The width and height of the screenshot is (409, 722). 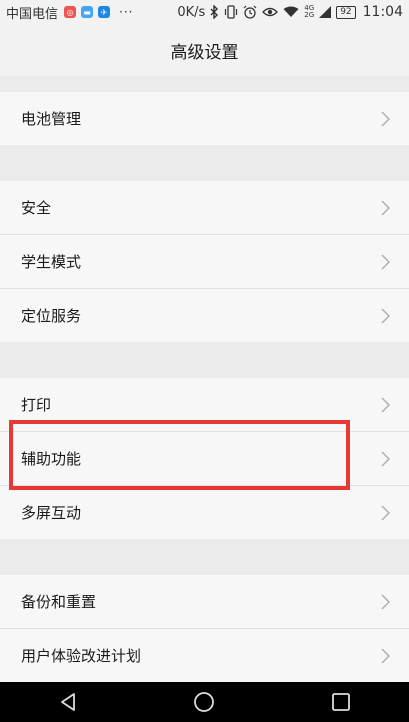 I want to click on setting-item-security: 安全, so click(x=204, y=207).